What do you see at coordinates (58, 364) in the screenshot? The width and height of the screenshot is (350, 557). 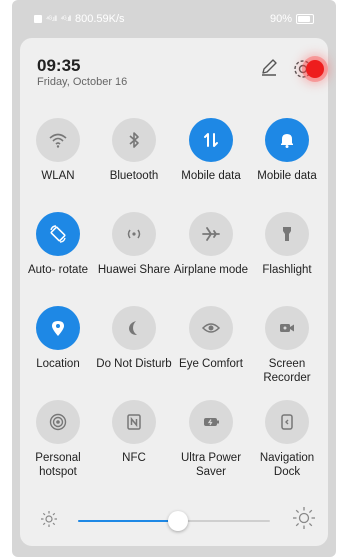 I see `tile-label: Location` at bounding box center [58, 364].